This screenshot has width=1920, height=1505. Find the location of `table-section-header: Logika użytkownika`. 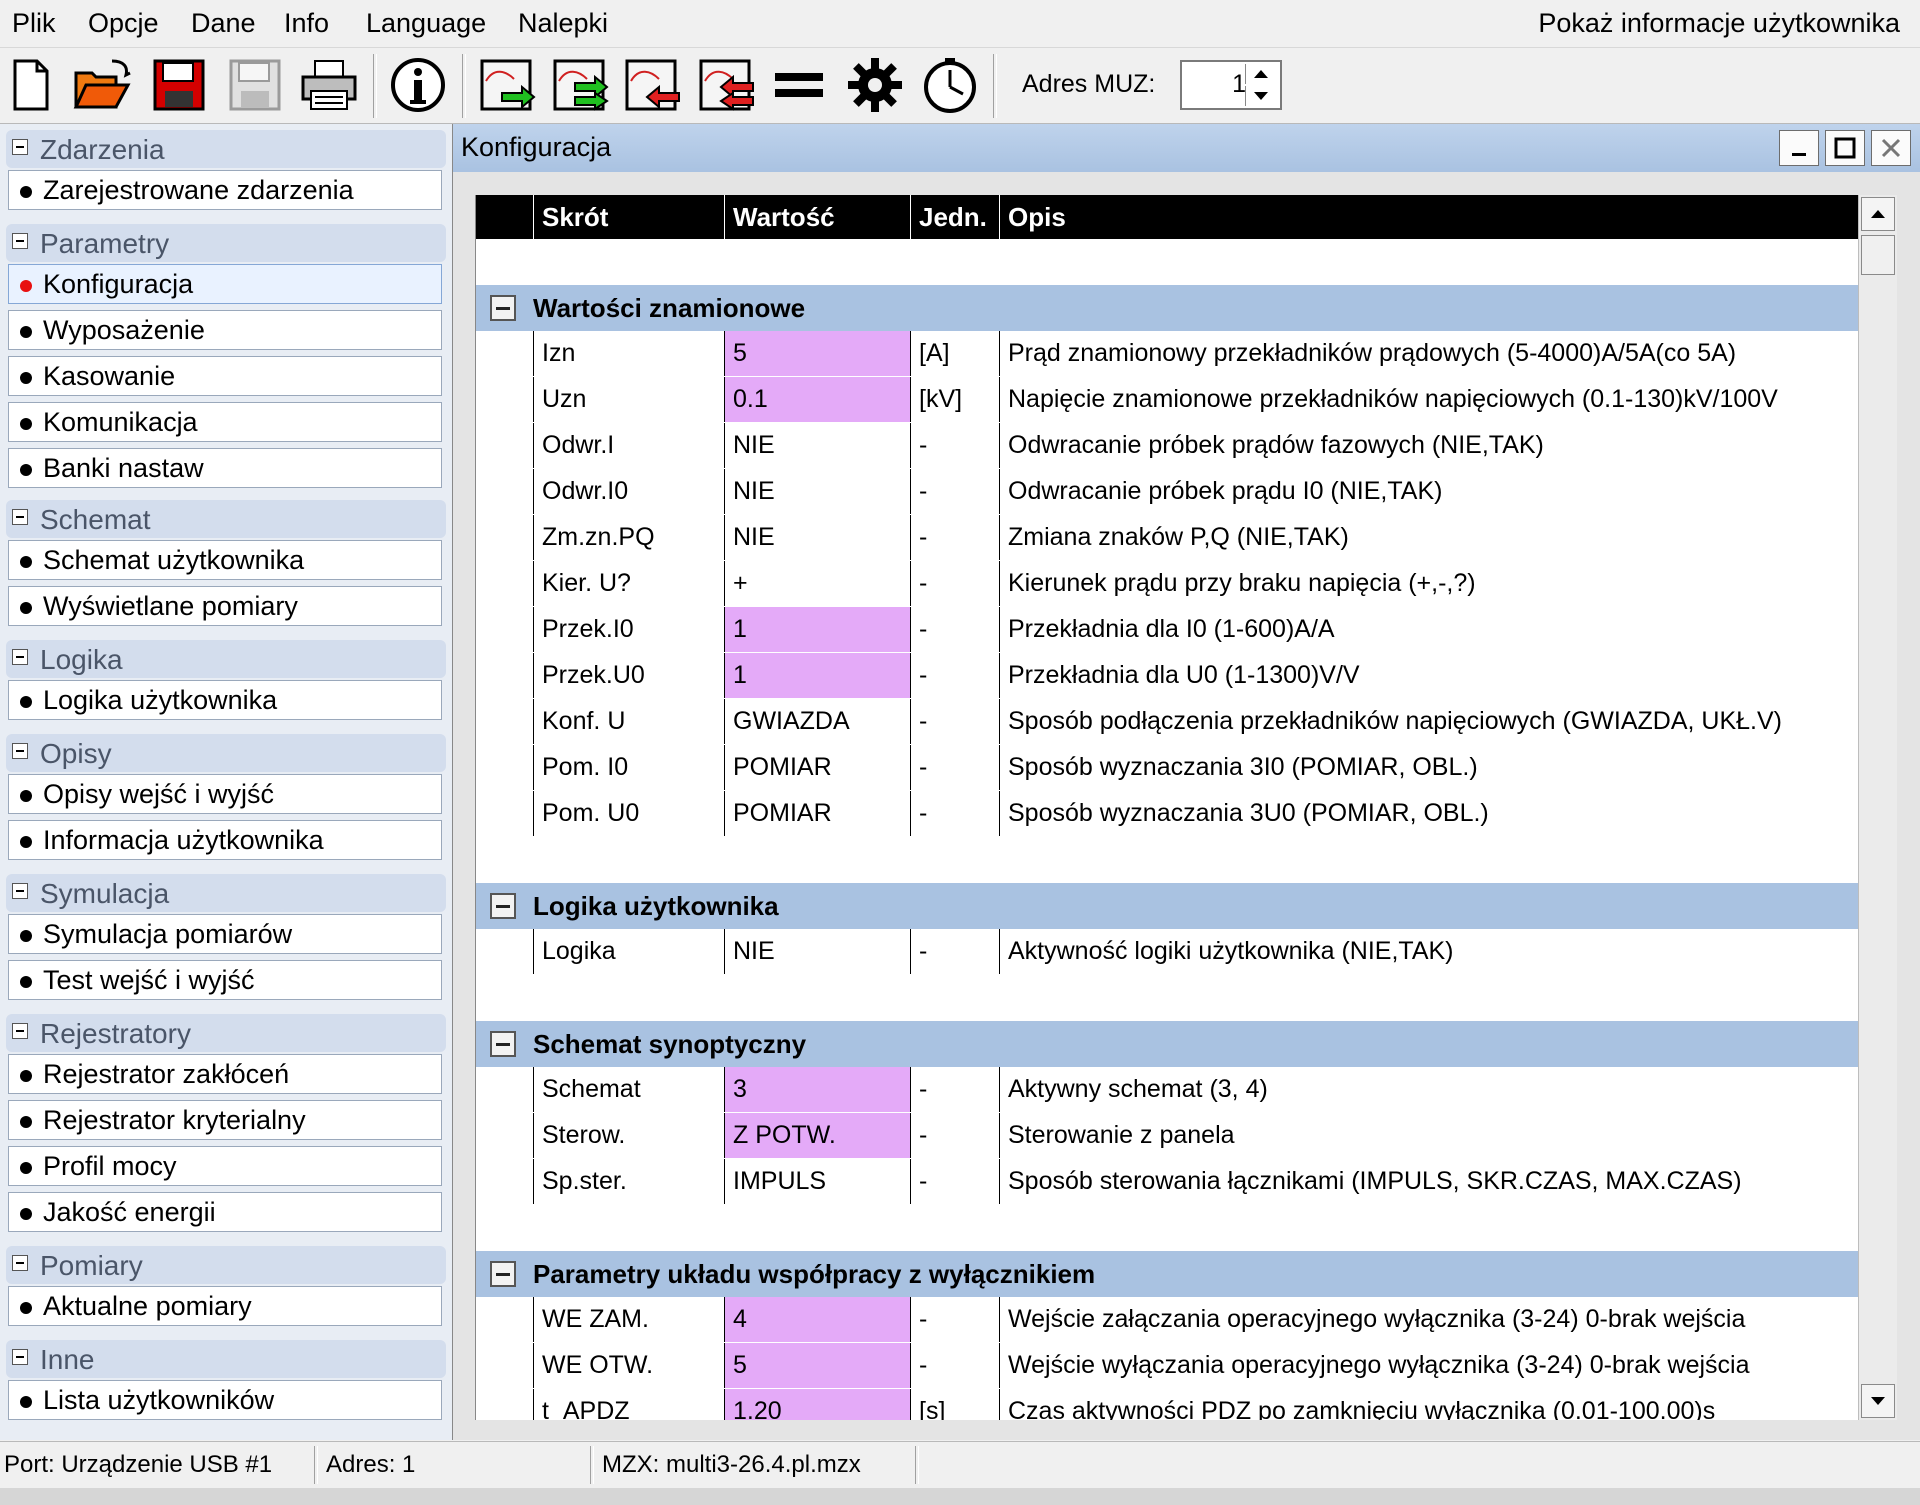

table-section-header: Logika użytkownika is located at coordinates (1167, 906).